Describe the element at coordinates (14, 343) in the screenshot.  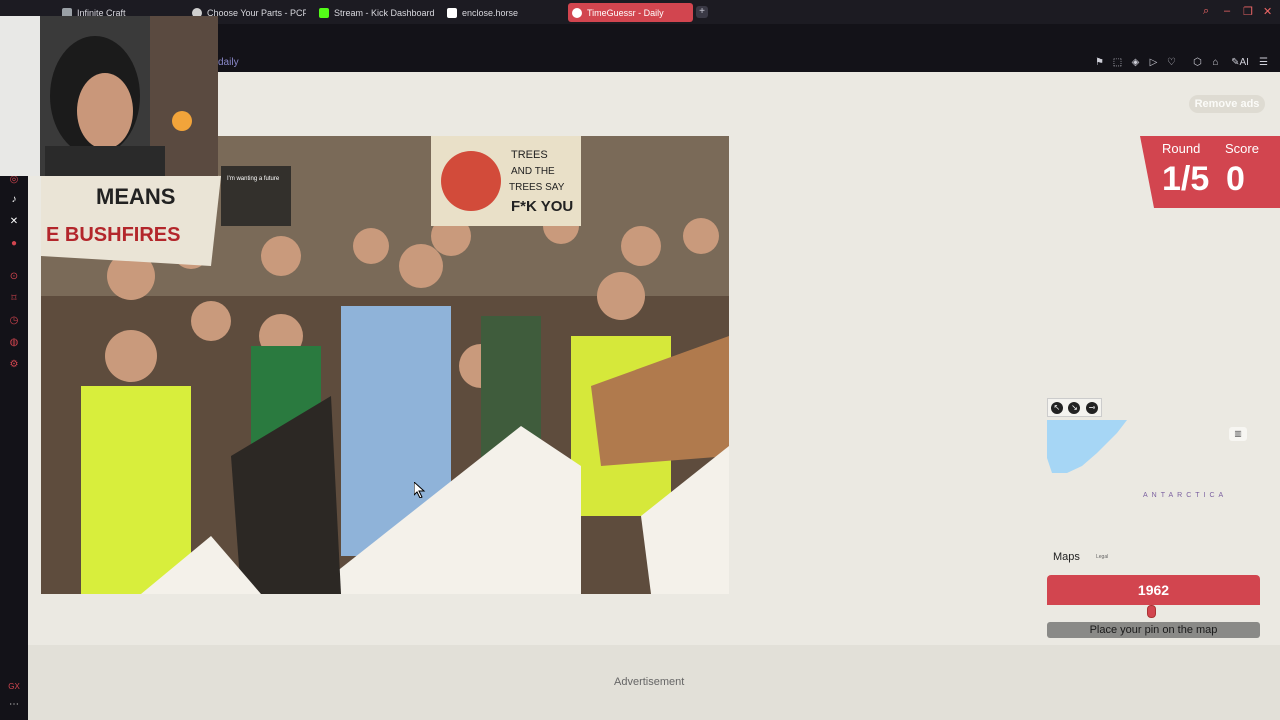
I see `chat-icon: ◍` at that location.